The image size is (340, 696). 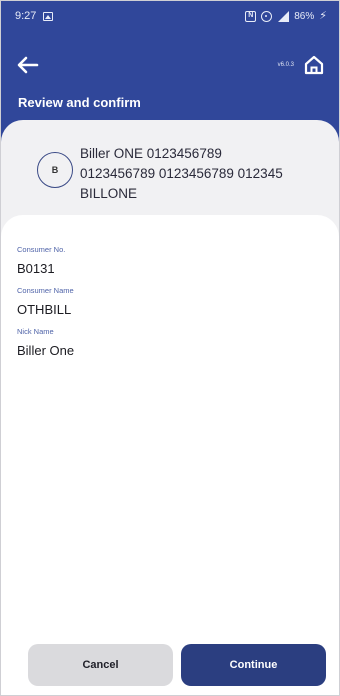 I want to click on status-right: N 86% ⚡, so click(x=286, y=15).